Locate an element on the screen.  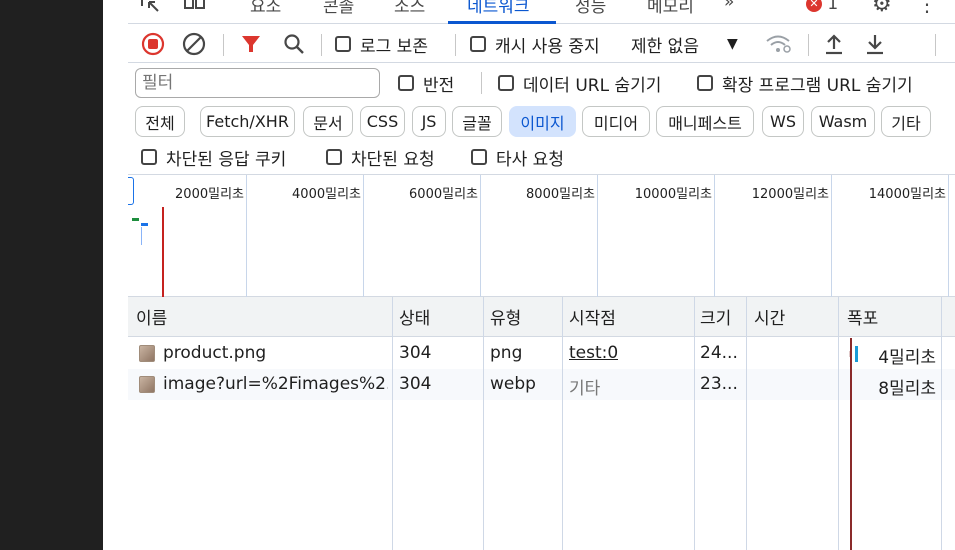
overview-range-handle is located at coordinates (131, 191).